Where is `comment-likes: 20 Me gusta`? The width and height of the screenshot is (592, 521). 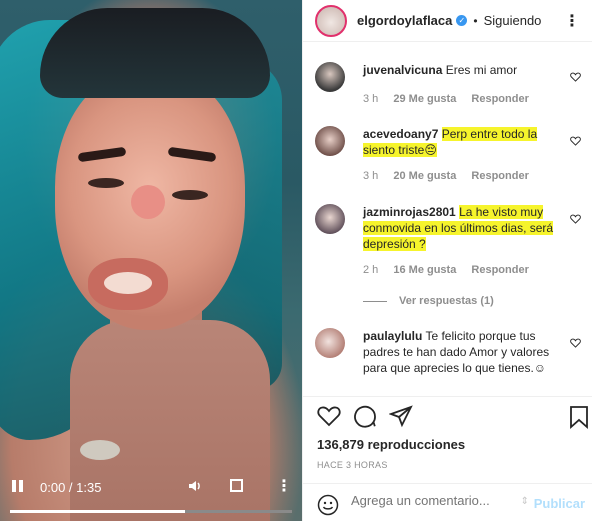
comment-likes: 20 Me gusta is located at coordinates (424, 176).